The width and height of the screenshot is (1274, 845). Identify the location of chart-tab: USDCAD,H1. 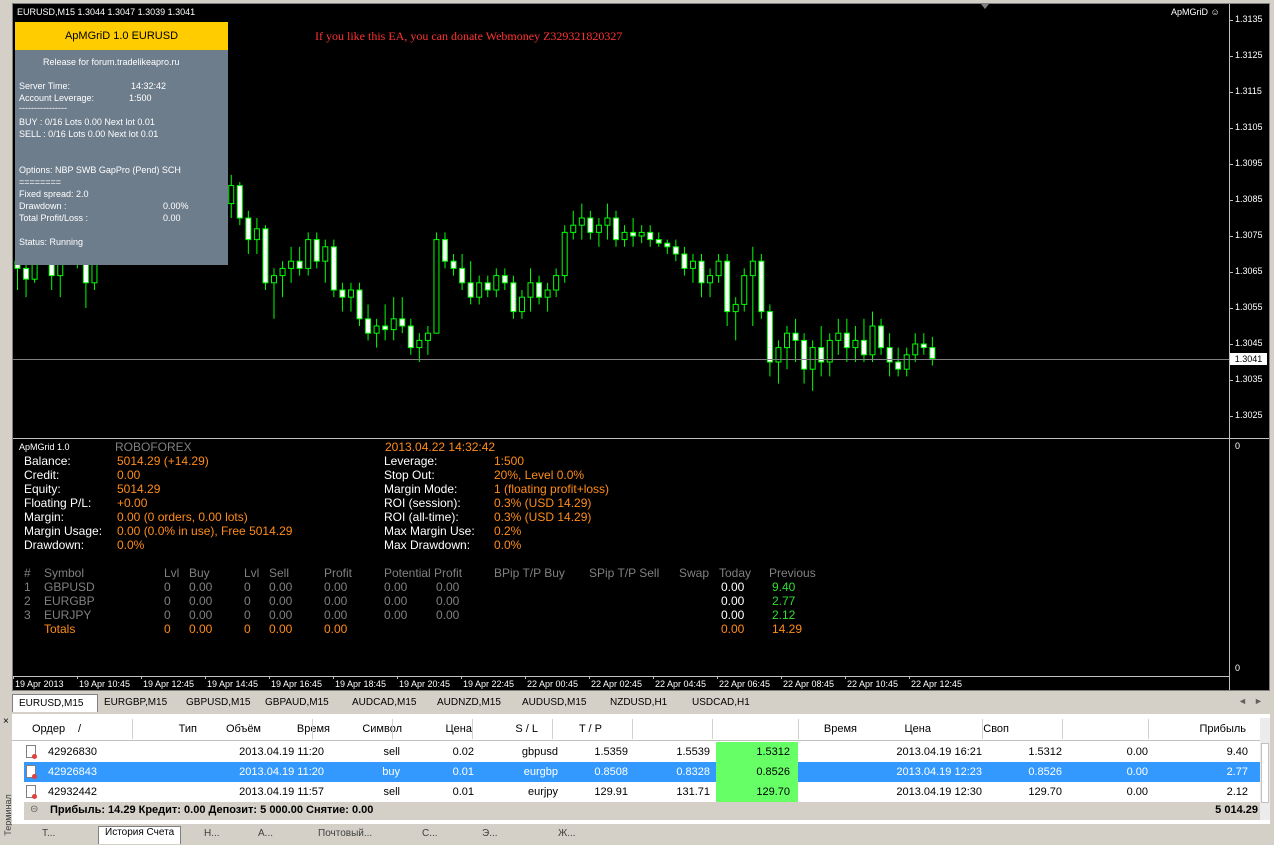
(721, 702).